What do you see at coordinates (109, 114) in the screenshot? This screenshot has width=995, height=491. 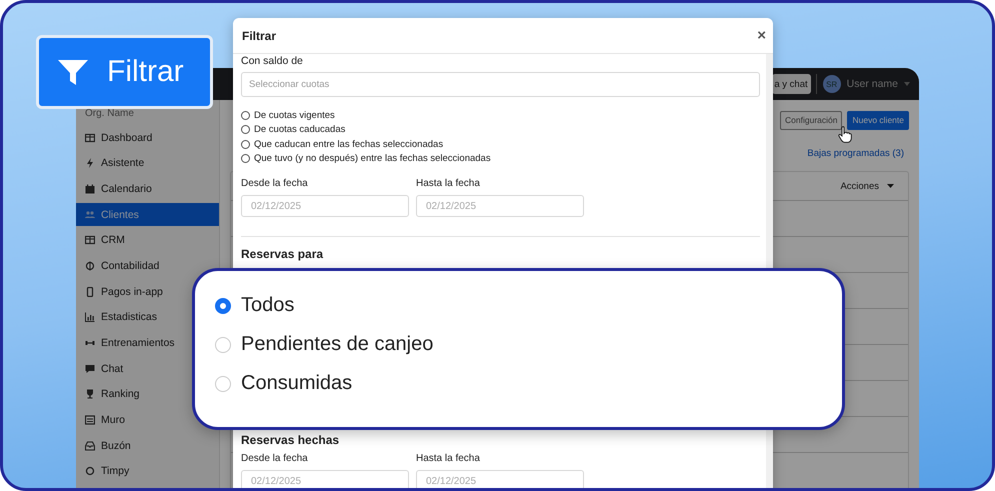 I see `org-name: Org. Name` at bounding box center [109, 114].